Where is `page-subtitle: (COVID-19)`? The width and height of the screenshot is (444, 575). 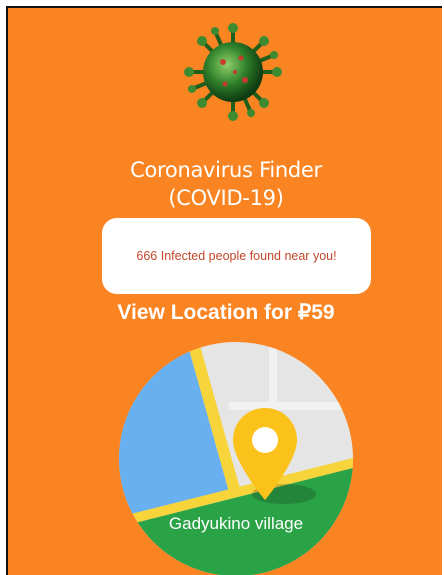 page-subtitle: (COVID-19) is located at coordinates (226, 198).